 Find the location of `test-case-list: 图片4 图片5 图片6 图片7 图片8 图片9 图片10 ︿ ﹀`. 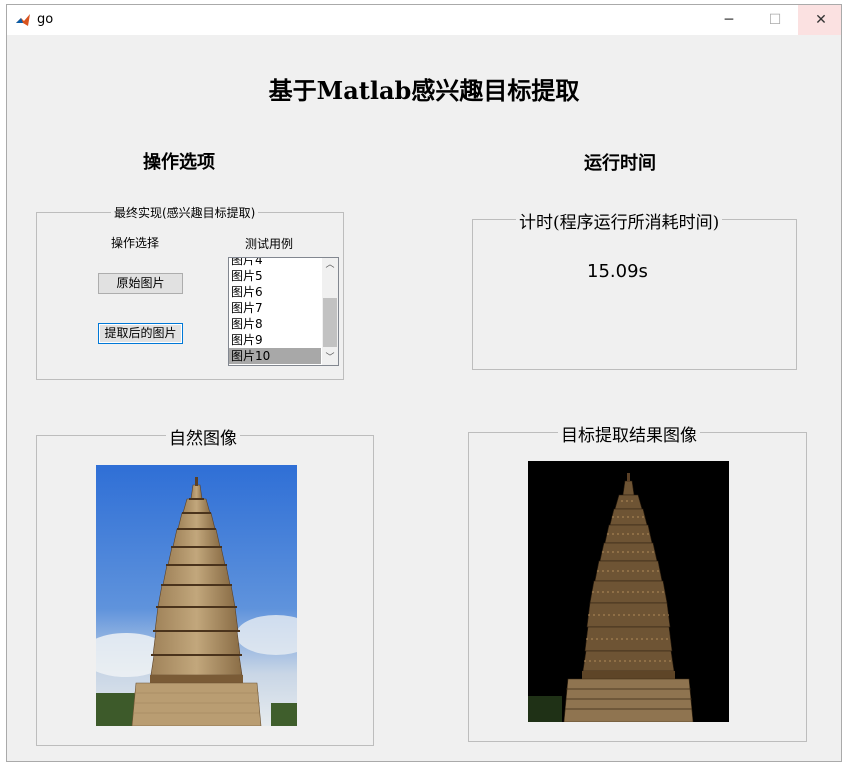

test-case-list: 图片4 图片5 图片6 图片7 图片8 图片9 图片10 ︿ ﹀ is located at coordinates (283, 311).